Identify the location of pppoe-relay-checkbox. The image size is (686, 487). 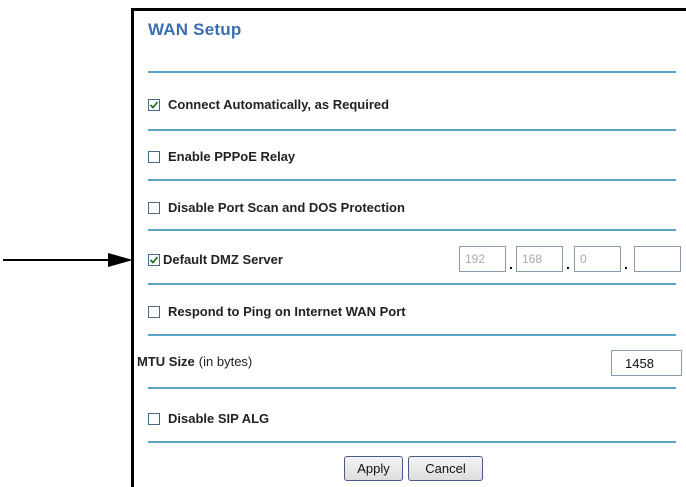
(154, 156).